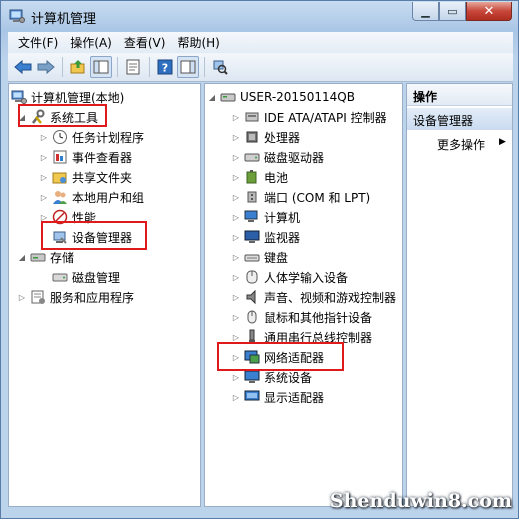  I want to click on device-category-item: ▷ 端口 (COM 和 LPT), so click(300, 197).